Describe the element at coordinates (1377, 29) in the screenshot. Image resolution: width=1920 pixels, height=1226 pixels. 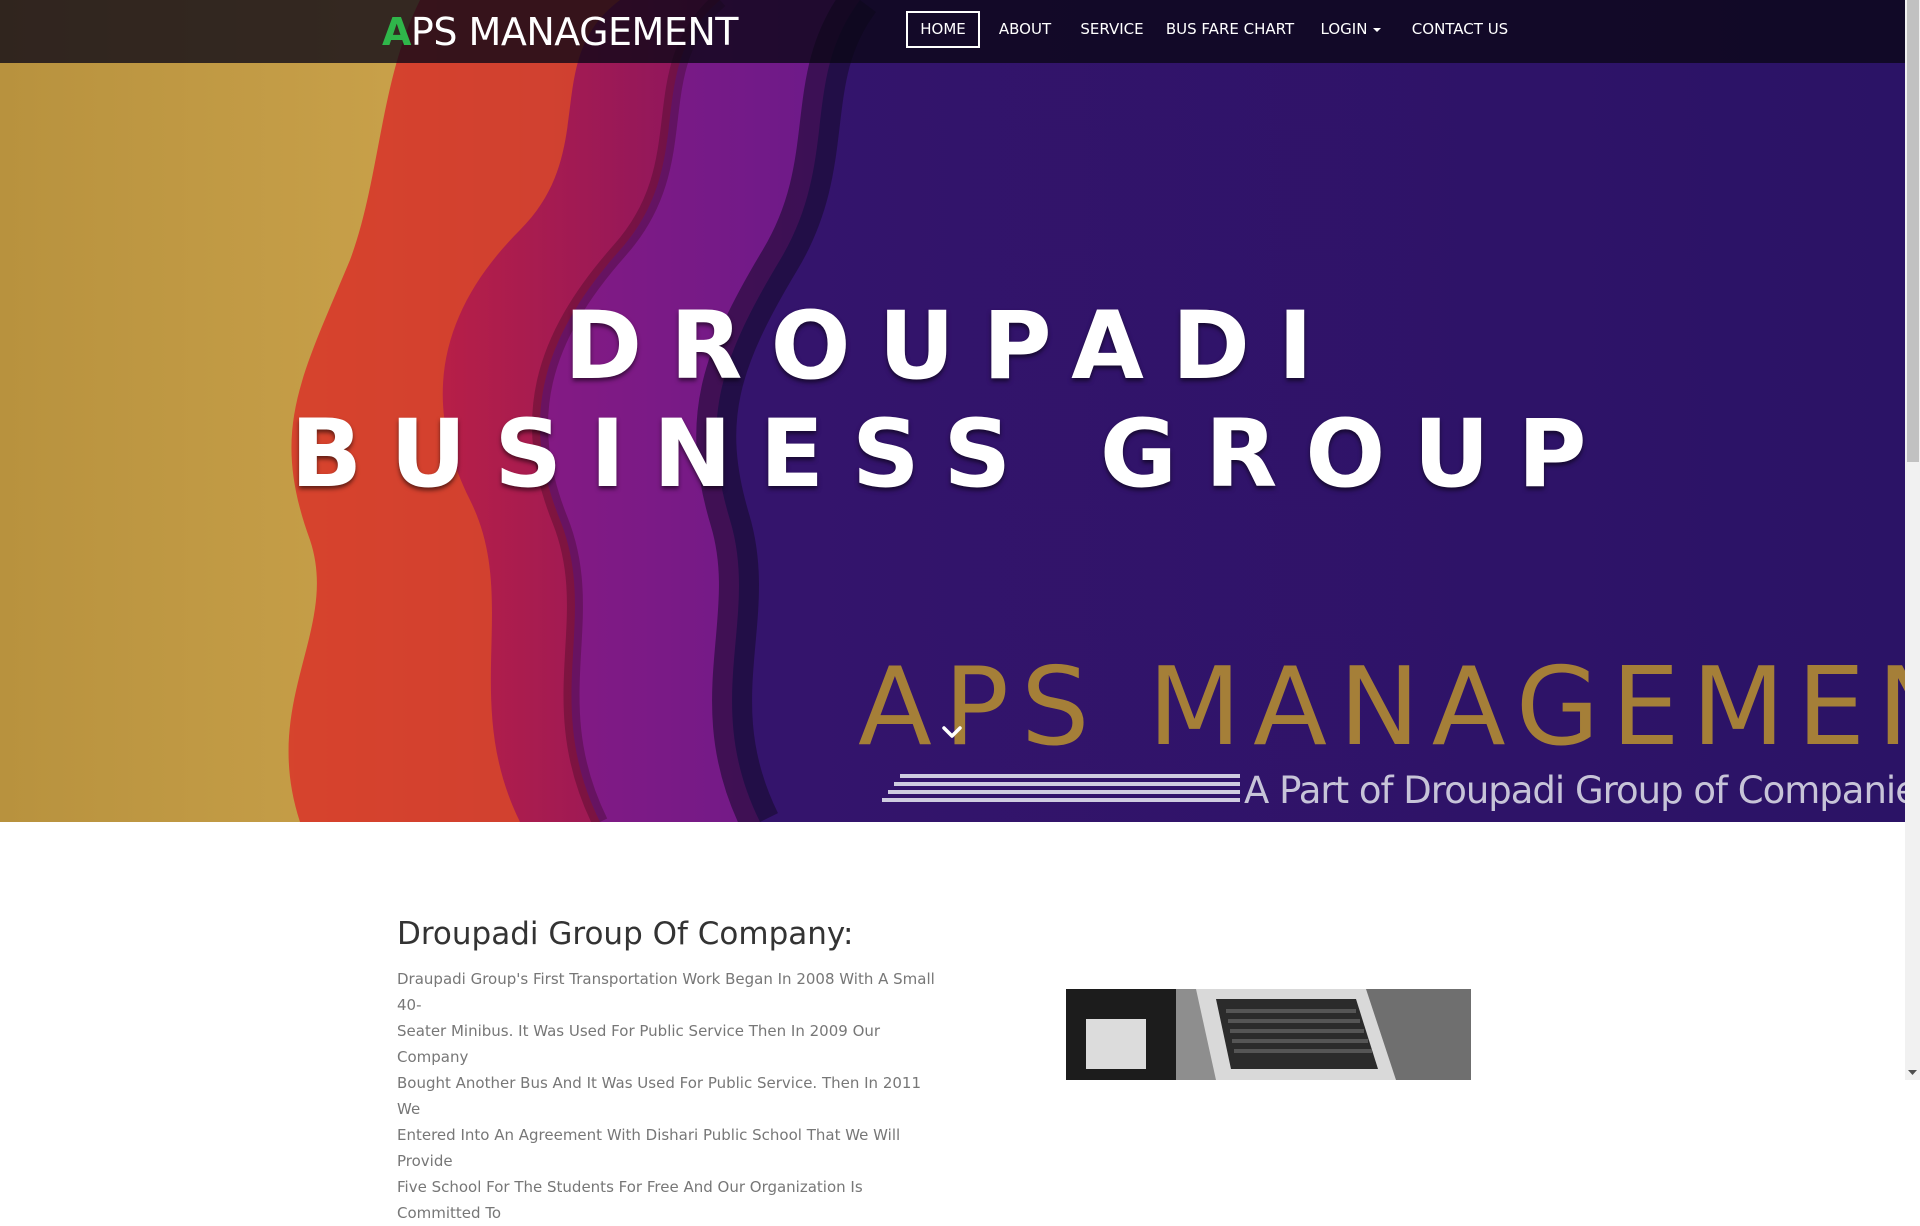
I see `caret-down-icon` at that location.